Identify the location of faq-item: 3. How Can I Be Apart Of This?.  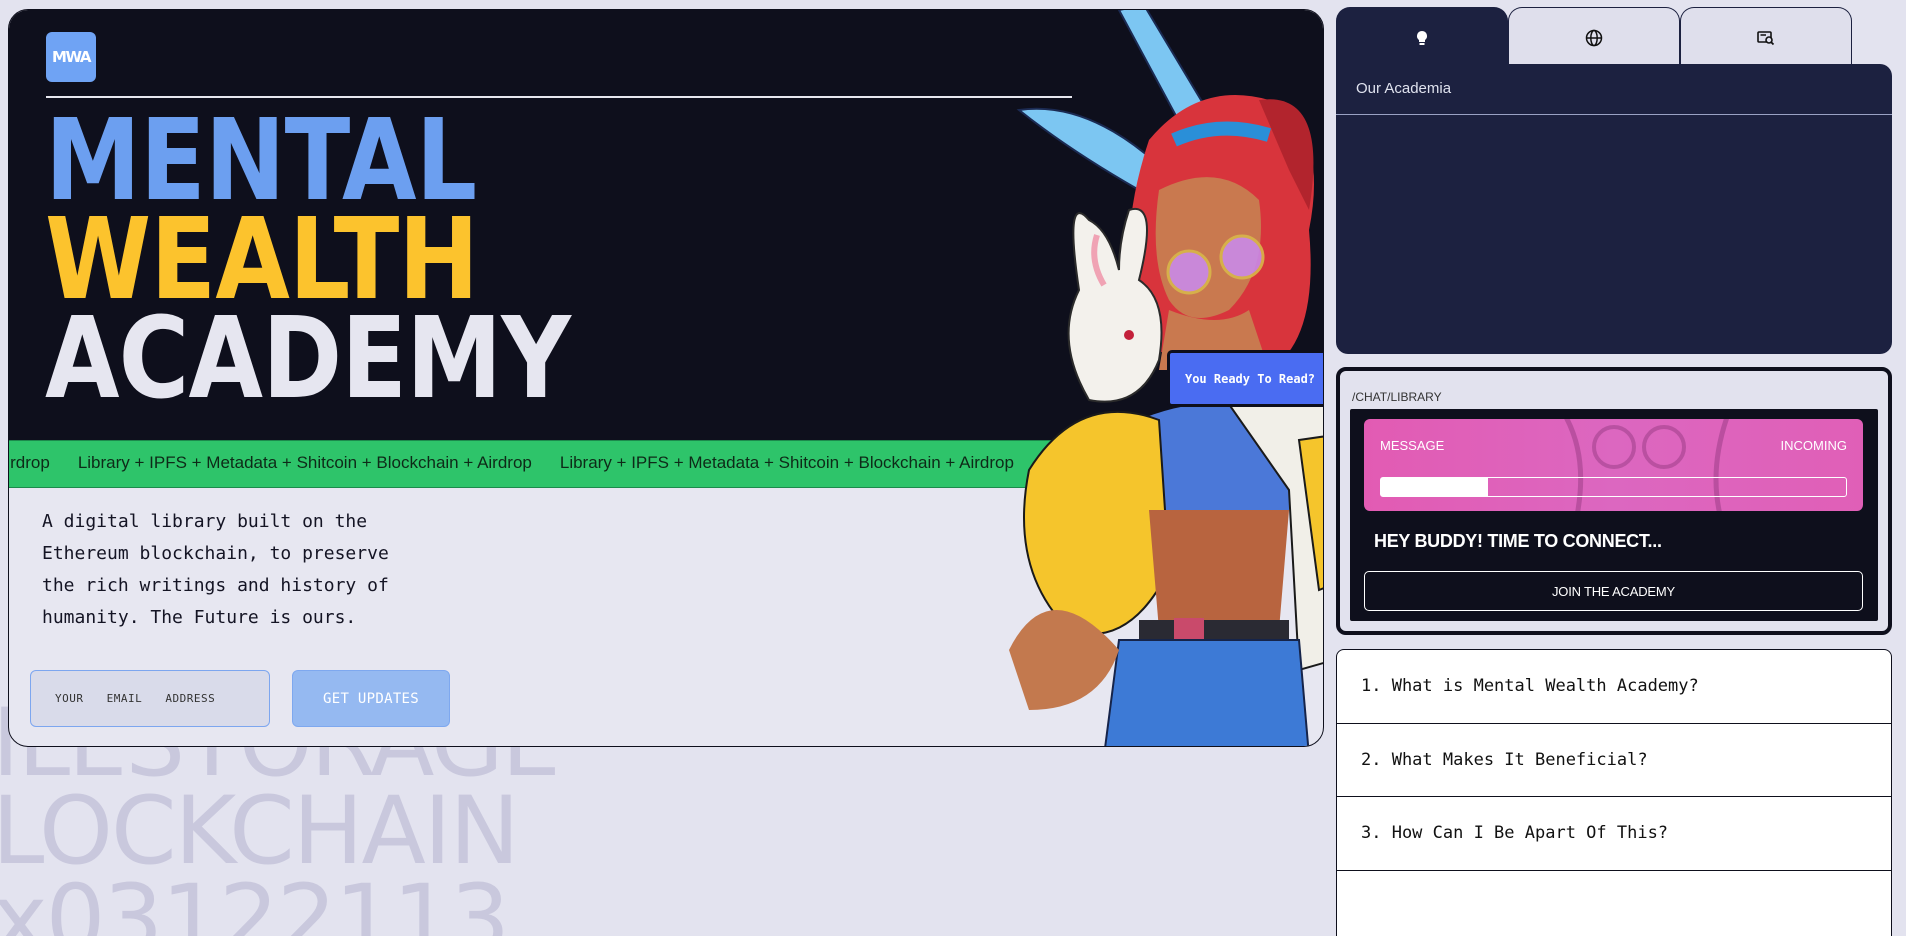
(1614, 834).